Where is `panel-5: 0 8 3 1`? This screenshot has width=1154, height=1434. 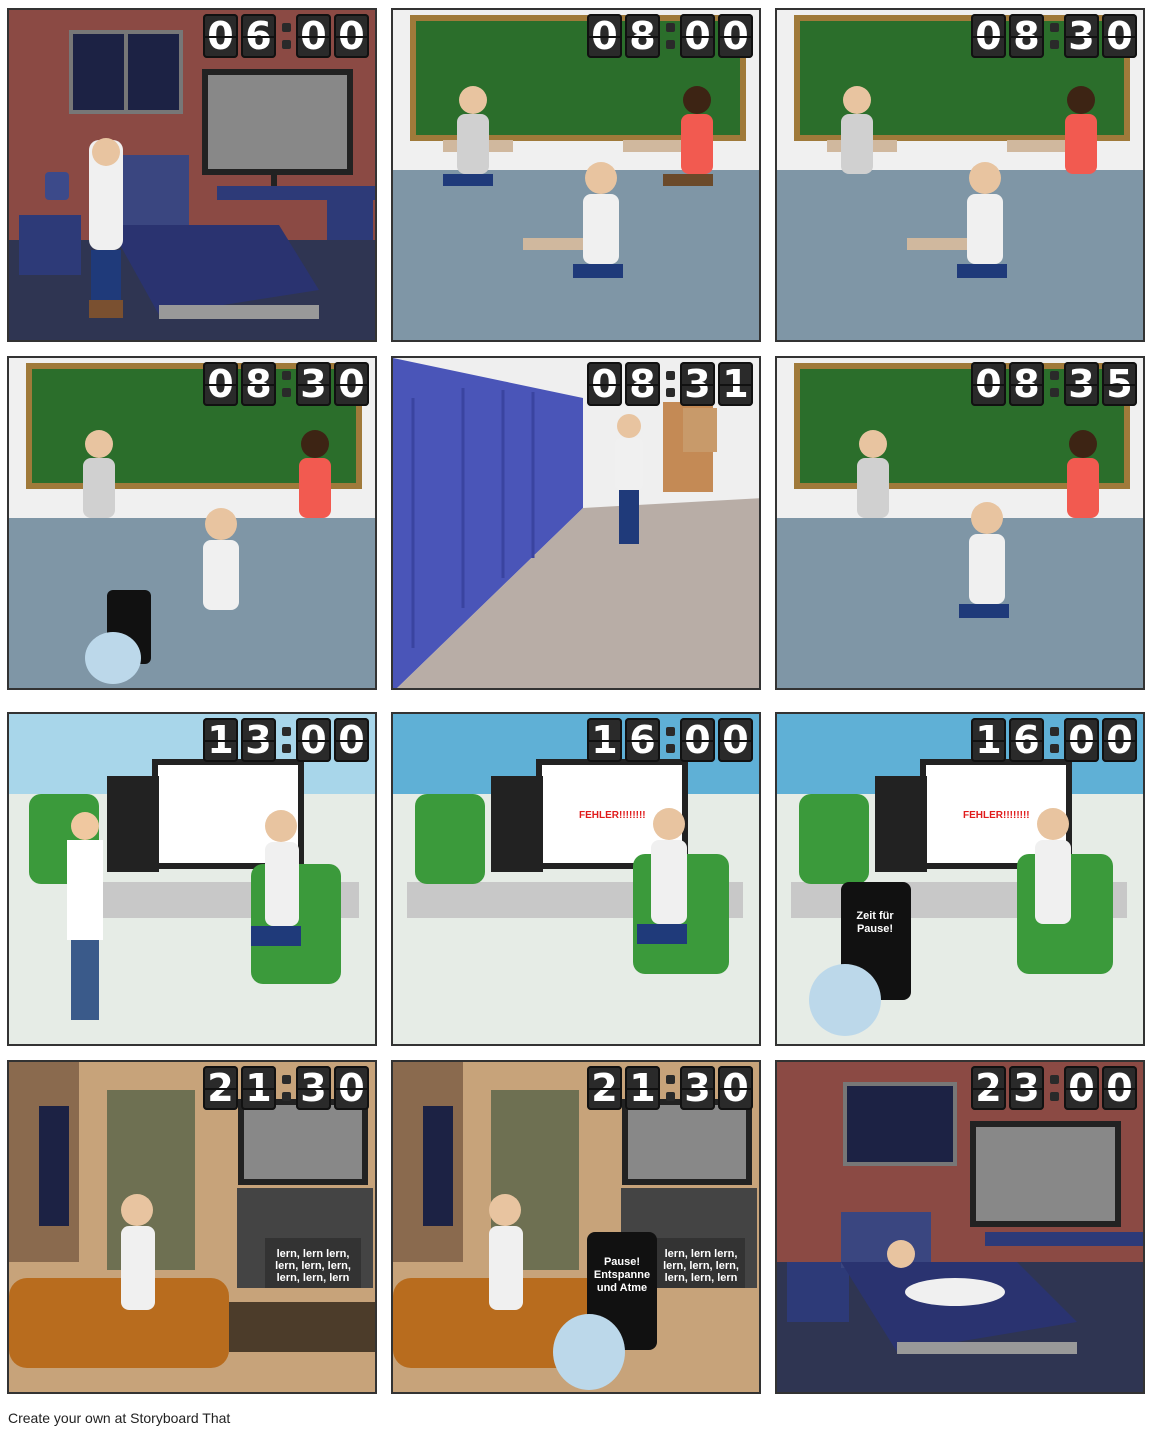 panel-5: 0 8 3 1 is located at coordinates (576, 523).